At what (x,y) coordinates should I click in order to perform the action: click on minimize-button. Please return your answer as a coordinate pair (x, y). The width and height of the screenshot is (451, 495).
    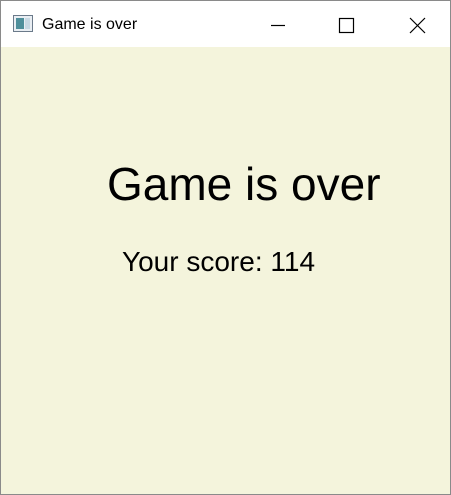
    Looking at the image, I should click on (277, 24).